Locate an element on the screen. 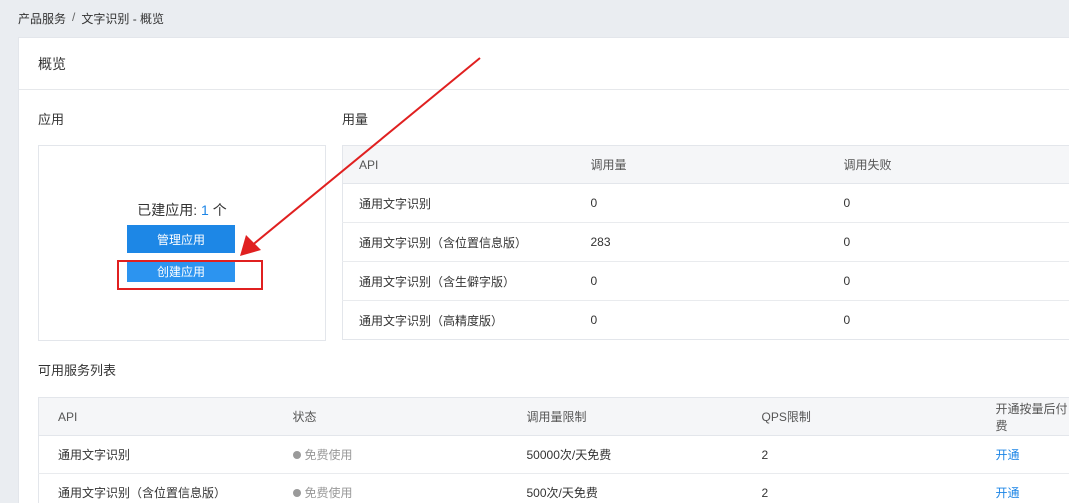  app-count-label: 已建应用: is located at coordinates (167, 210).